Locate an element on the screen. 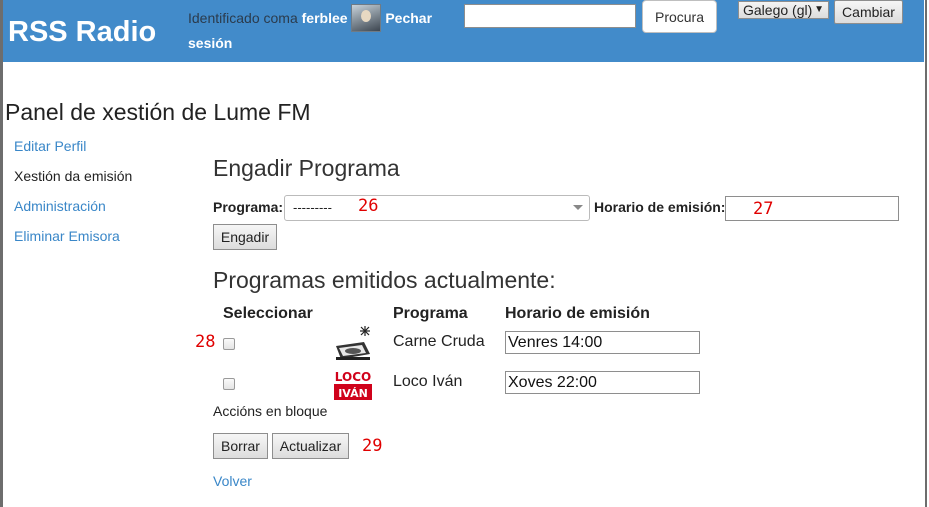 This screenshot has width=929, height=507. program-select: --------- is located at coordinates (437, 208).